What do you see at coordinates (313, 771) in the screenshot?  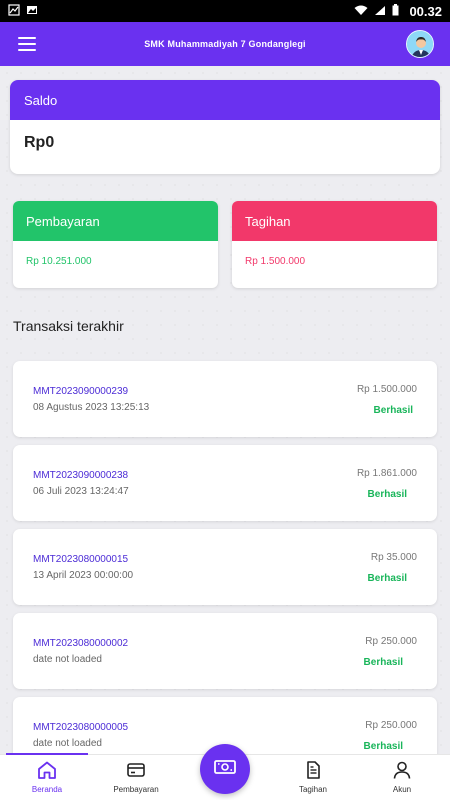 I see `document-icon` at bounding box center [313, 771].